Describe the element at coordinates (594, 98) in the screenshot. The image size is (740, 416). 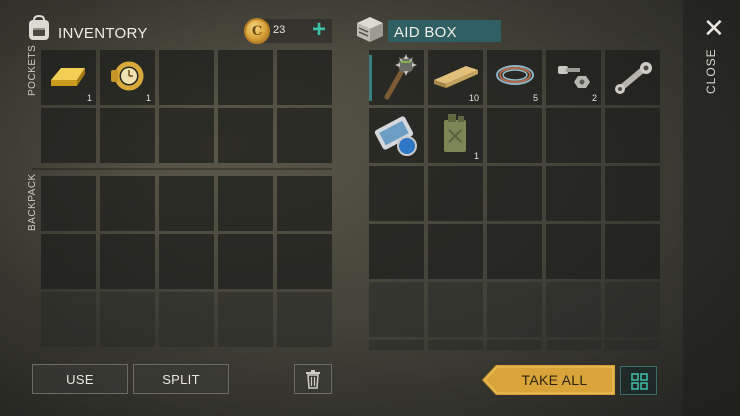
I see `item-quantity: 2` at that location.